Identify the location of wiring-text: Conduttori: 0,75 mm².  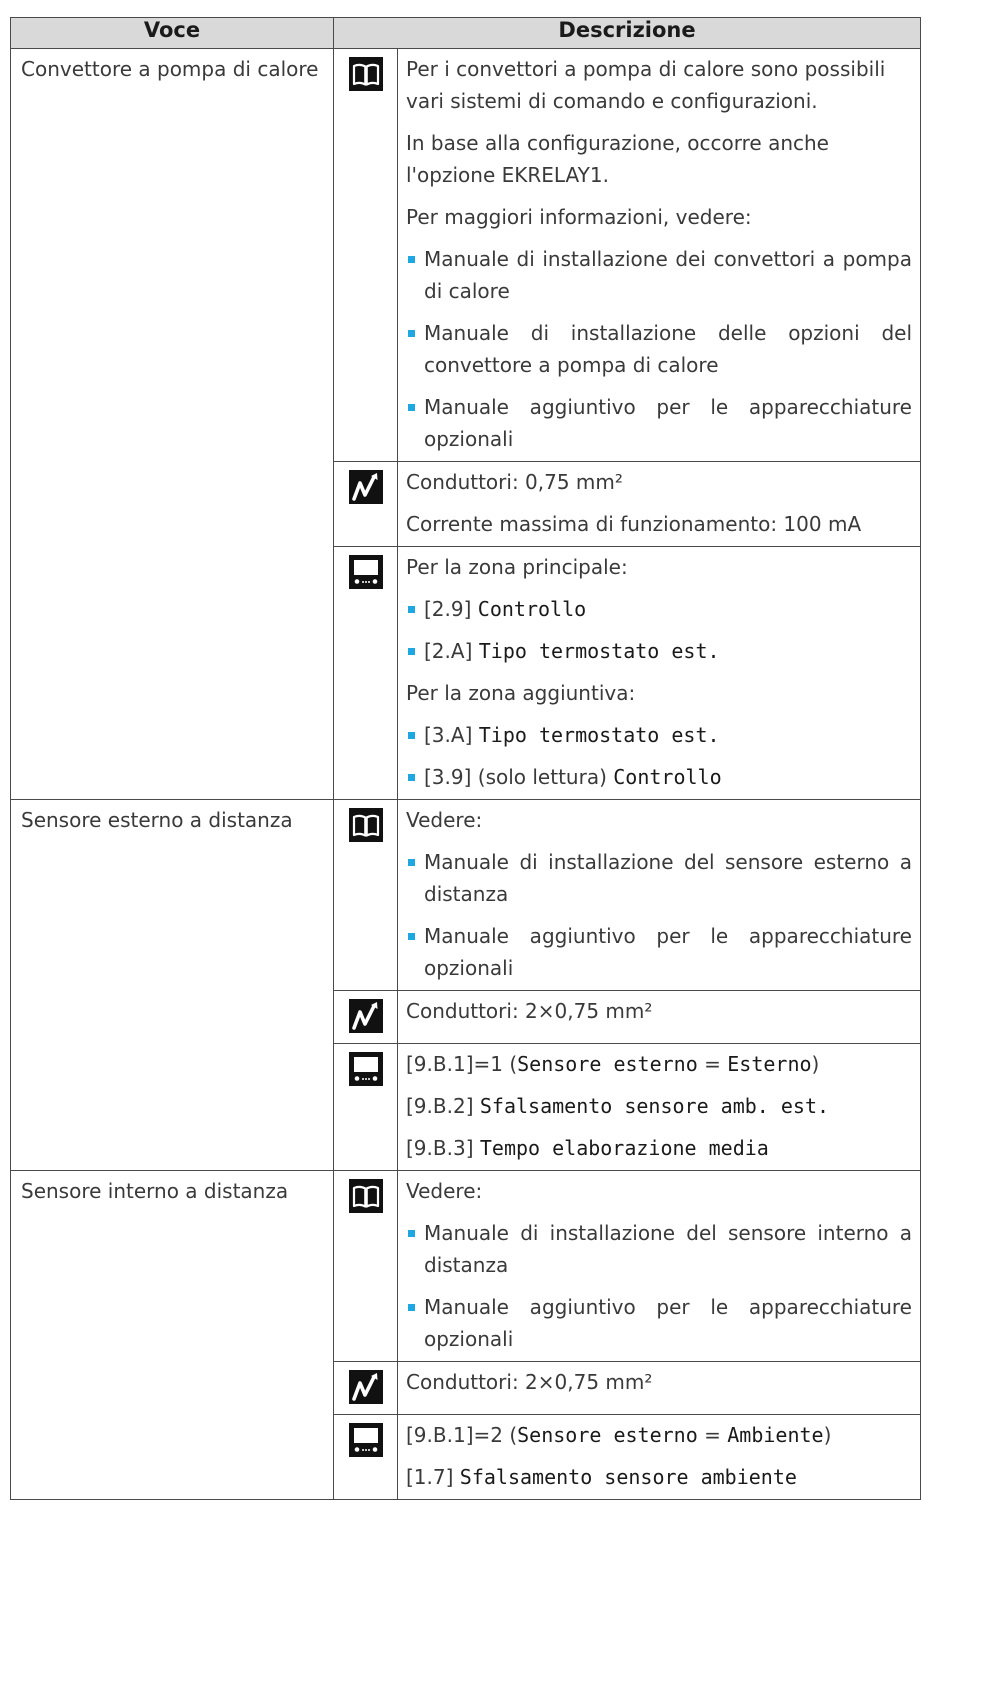
(514, 482).